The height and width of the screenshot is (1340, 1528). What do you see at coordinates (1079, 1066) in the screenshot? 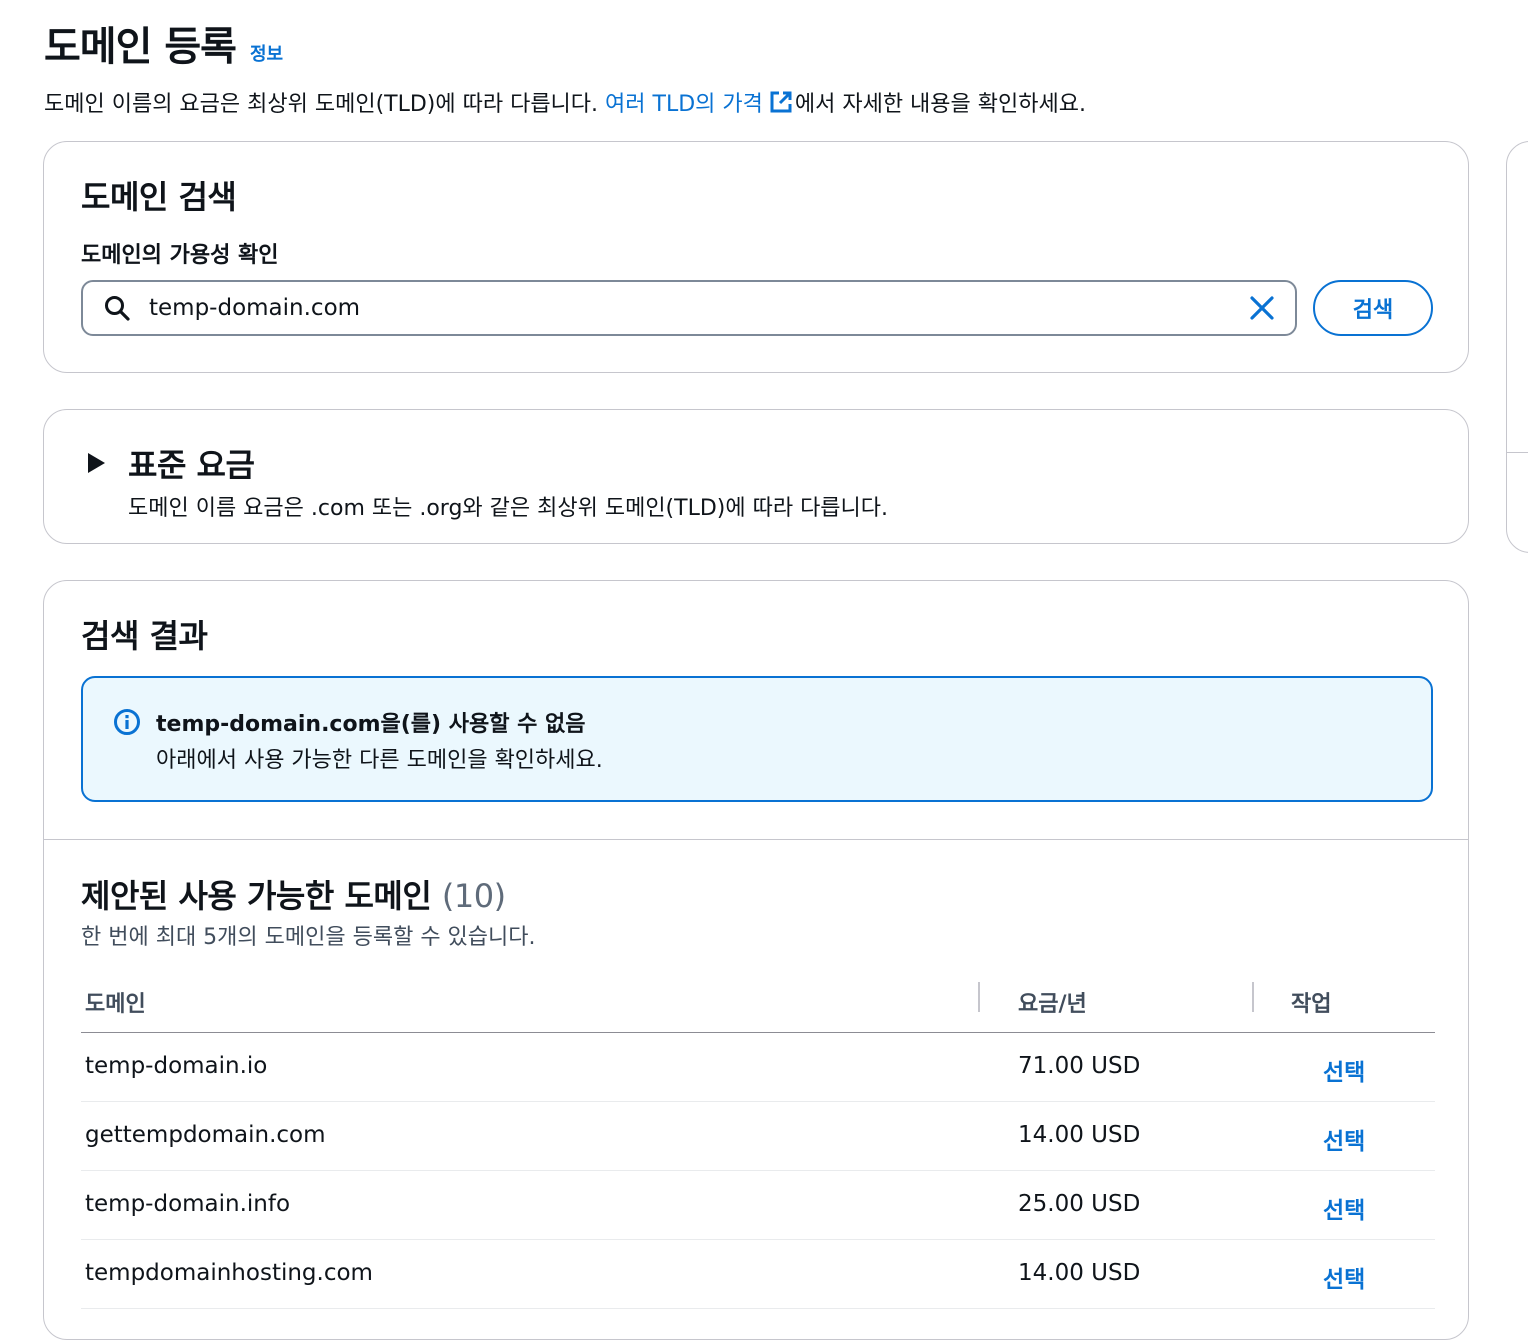
I see `row-price: 71.00 USD` at bounding box center [1079, 1066].